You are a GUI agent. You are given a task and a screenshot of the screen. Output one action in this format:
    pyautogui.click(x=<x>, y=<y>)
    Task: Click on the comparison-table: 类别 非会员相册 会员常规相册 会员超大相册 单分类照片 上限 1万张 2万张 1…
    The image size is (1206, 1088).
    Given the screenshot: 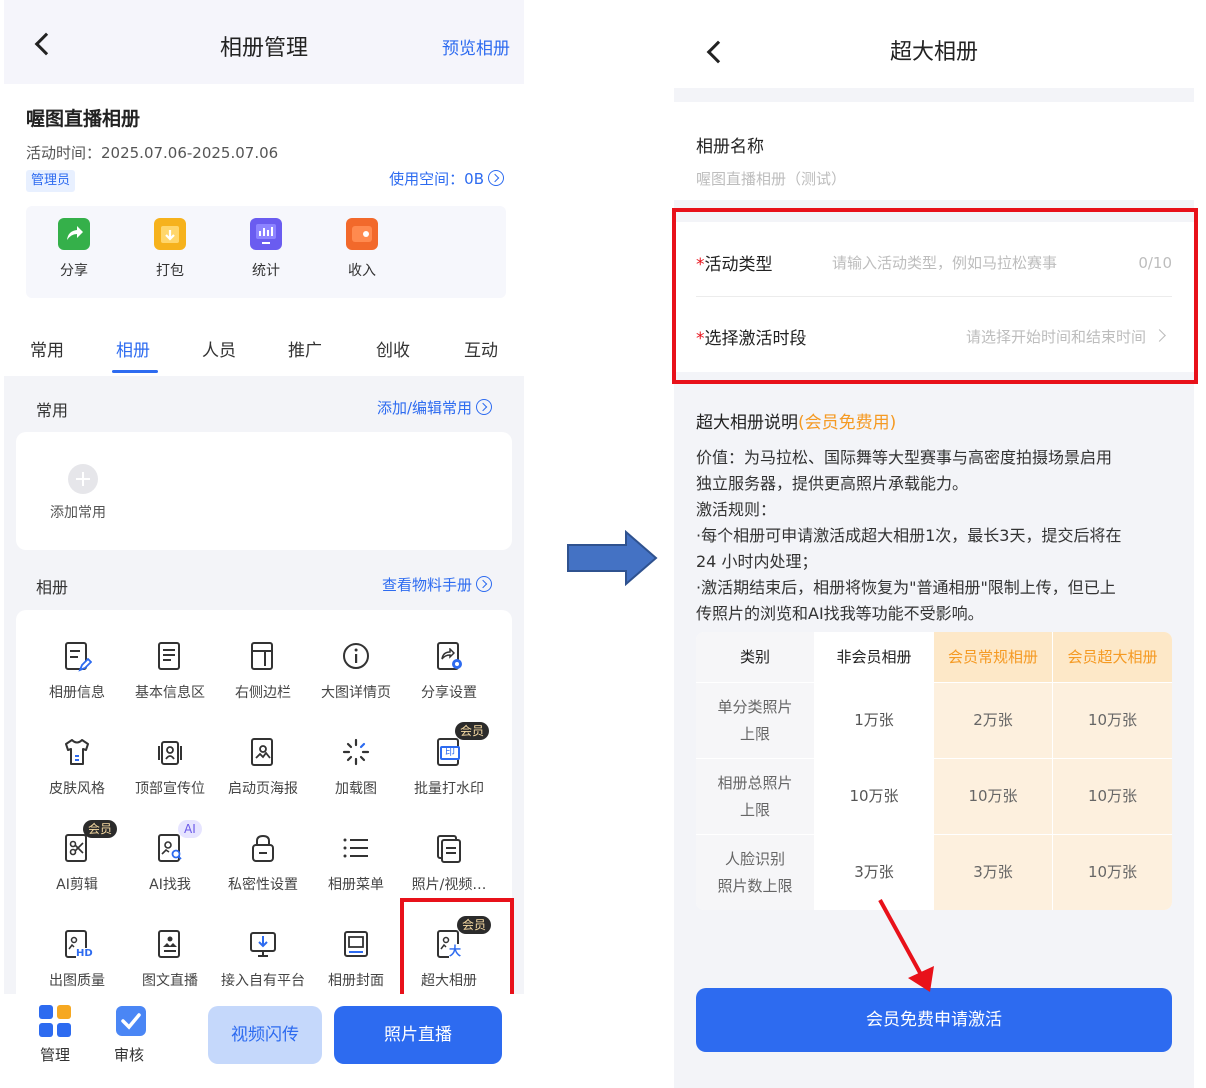 What is the action you would take?
    pyautogui.click(x=934, y=771)
    